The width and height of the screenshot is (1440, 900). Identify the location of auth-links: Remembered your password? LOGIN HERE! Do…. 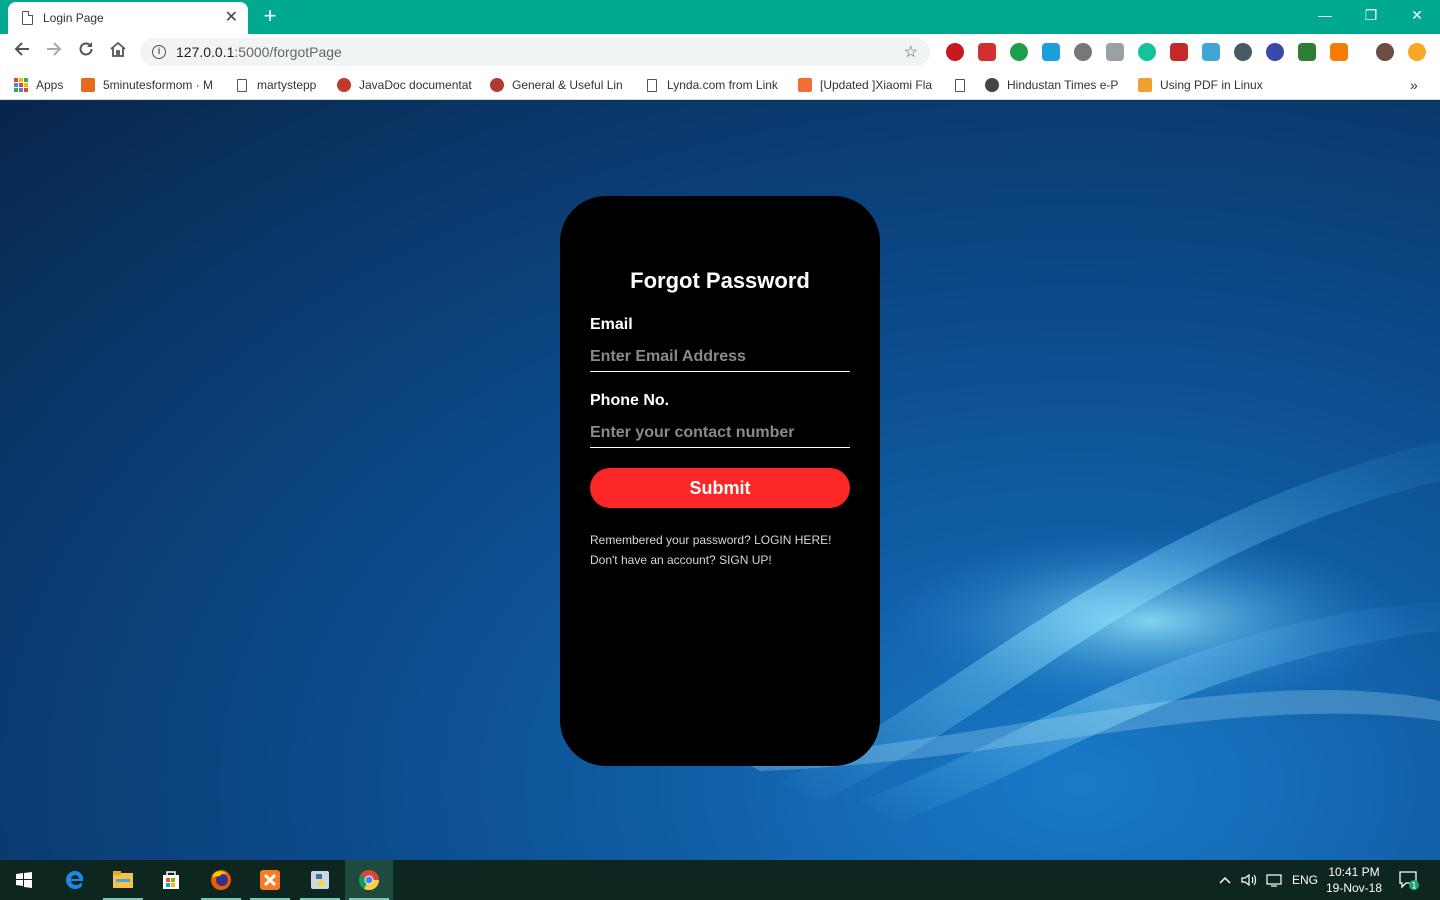
(720, 550).